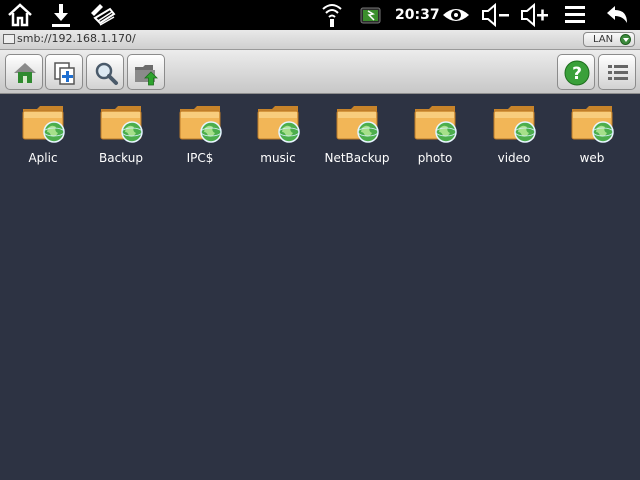 The height and width of the screenshot is (480, 640). Describe the element at coordinates (200, 158) in the screenshot. I see `folder-label: IPC$` at that location.